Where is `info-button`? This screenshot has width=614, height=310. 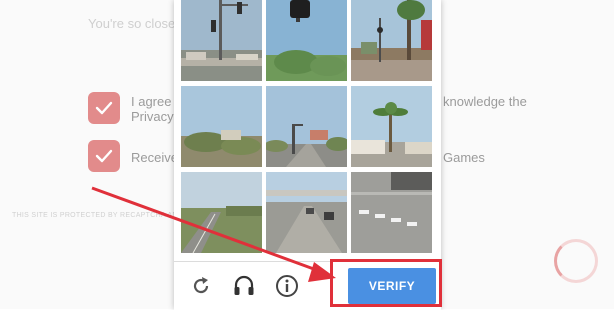 info-button is located at coordinates (287, 286).